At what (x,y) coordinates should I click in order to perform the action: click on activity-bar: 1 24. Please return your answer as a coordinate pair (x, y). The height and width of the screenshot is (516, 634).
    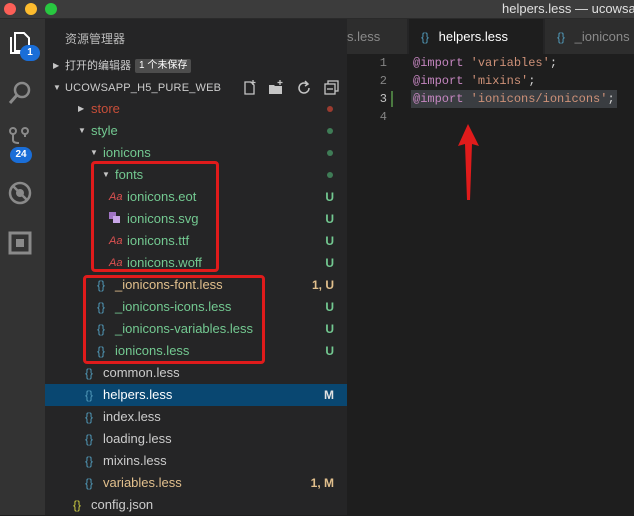
    Looking at the image, I should click on (22, 267).